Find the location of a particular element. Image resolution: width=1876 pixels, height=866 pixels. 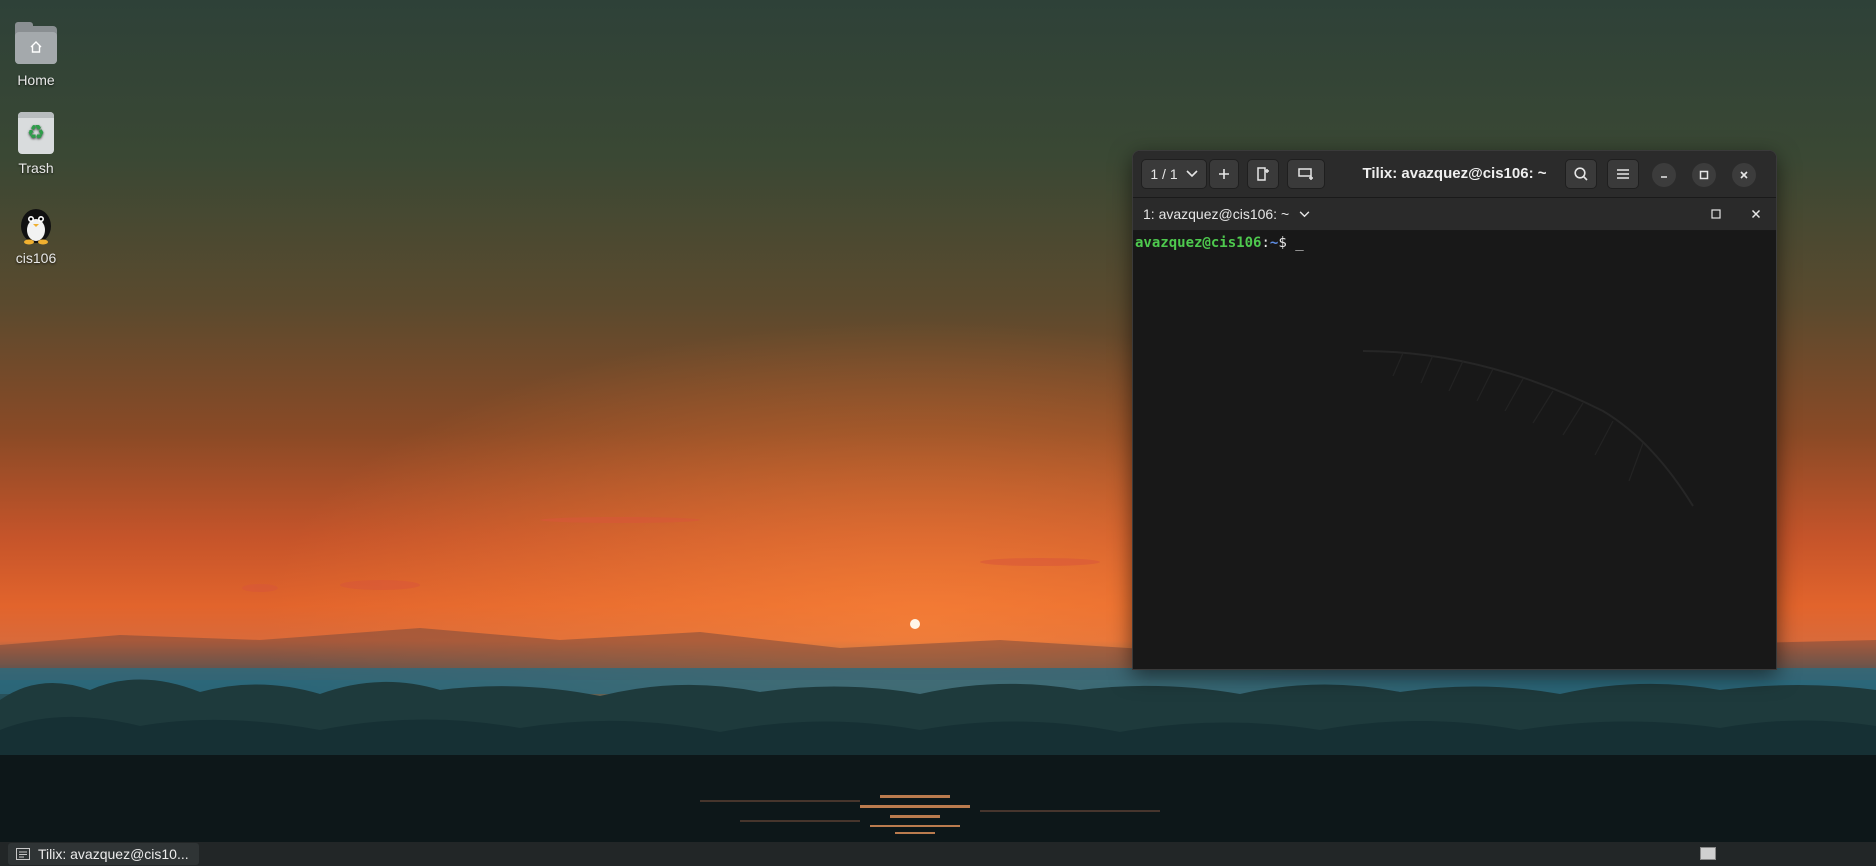

desktop-icon-user: cis106 is located at coordinates (36, 233).